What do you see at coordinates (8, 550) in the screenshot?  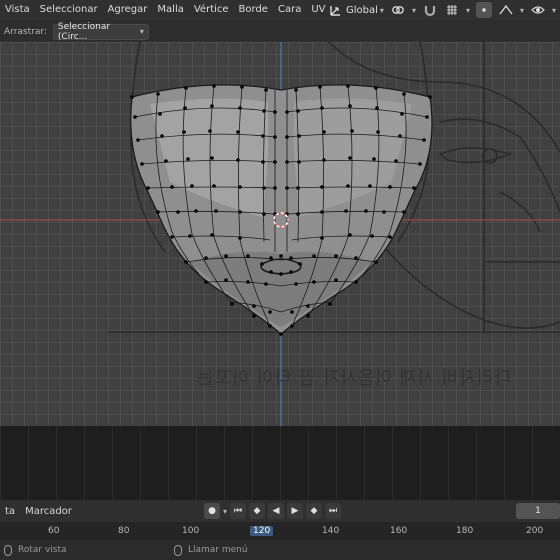 I see `mouse-middle-icon` at bounding box center [8, 550].